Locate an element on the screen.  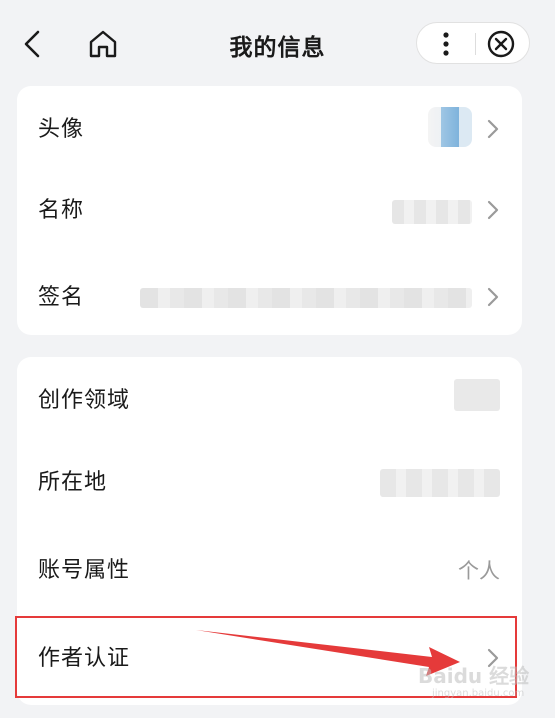
account-type-row: 账号属性 个人 is located at coordinates (269, 571).